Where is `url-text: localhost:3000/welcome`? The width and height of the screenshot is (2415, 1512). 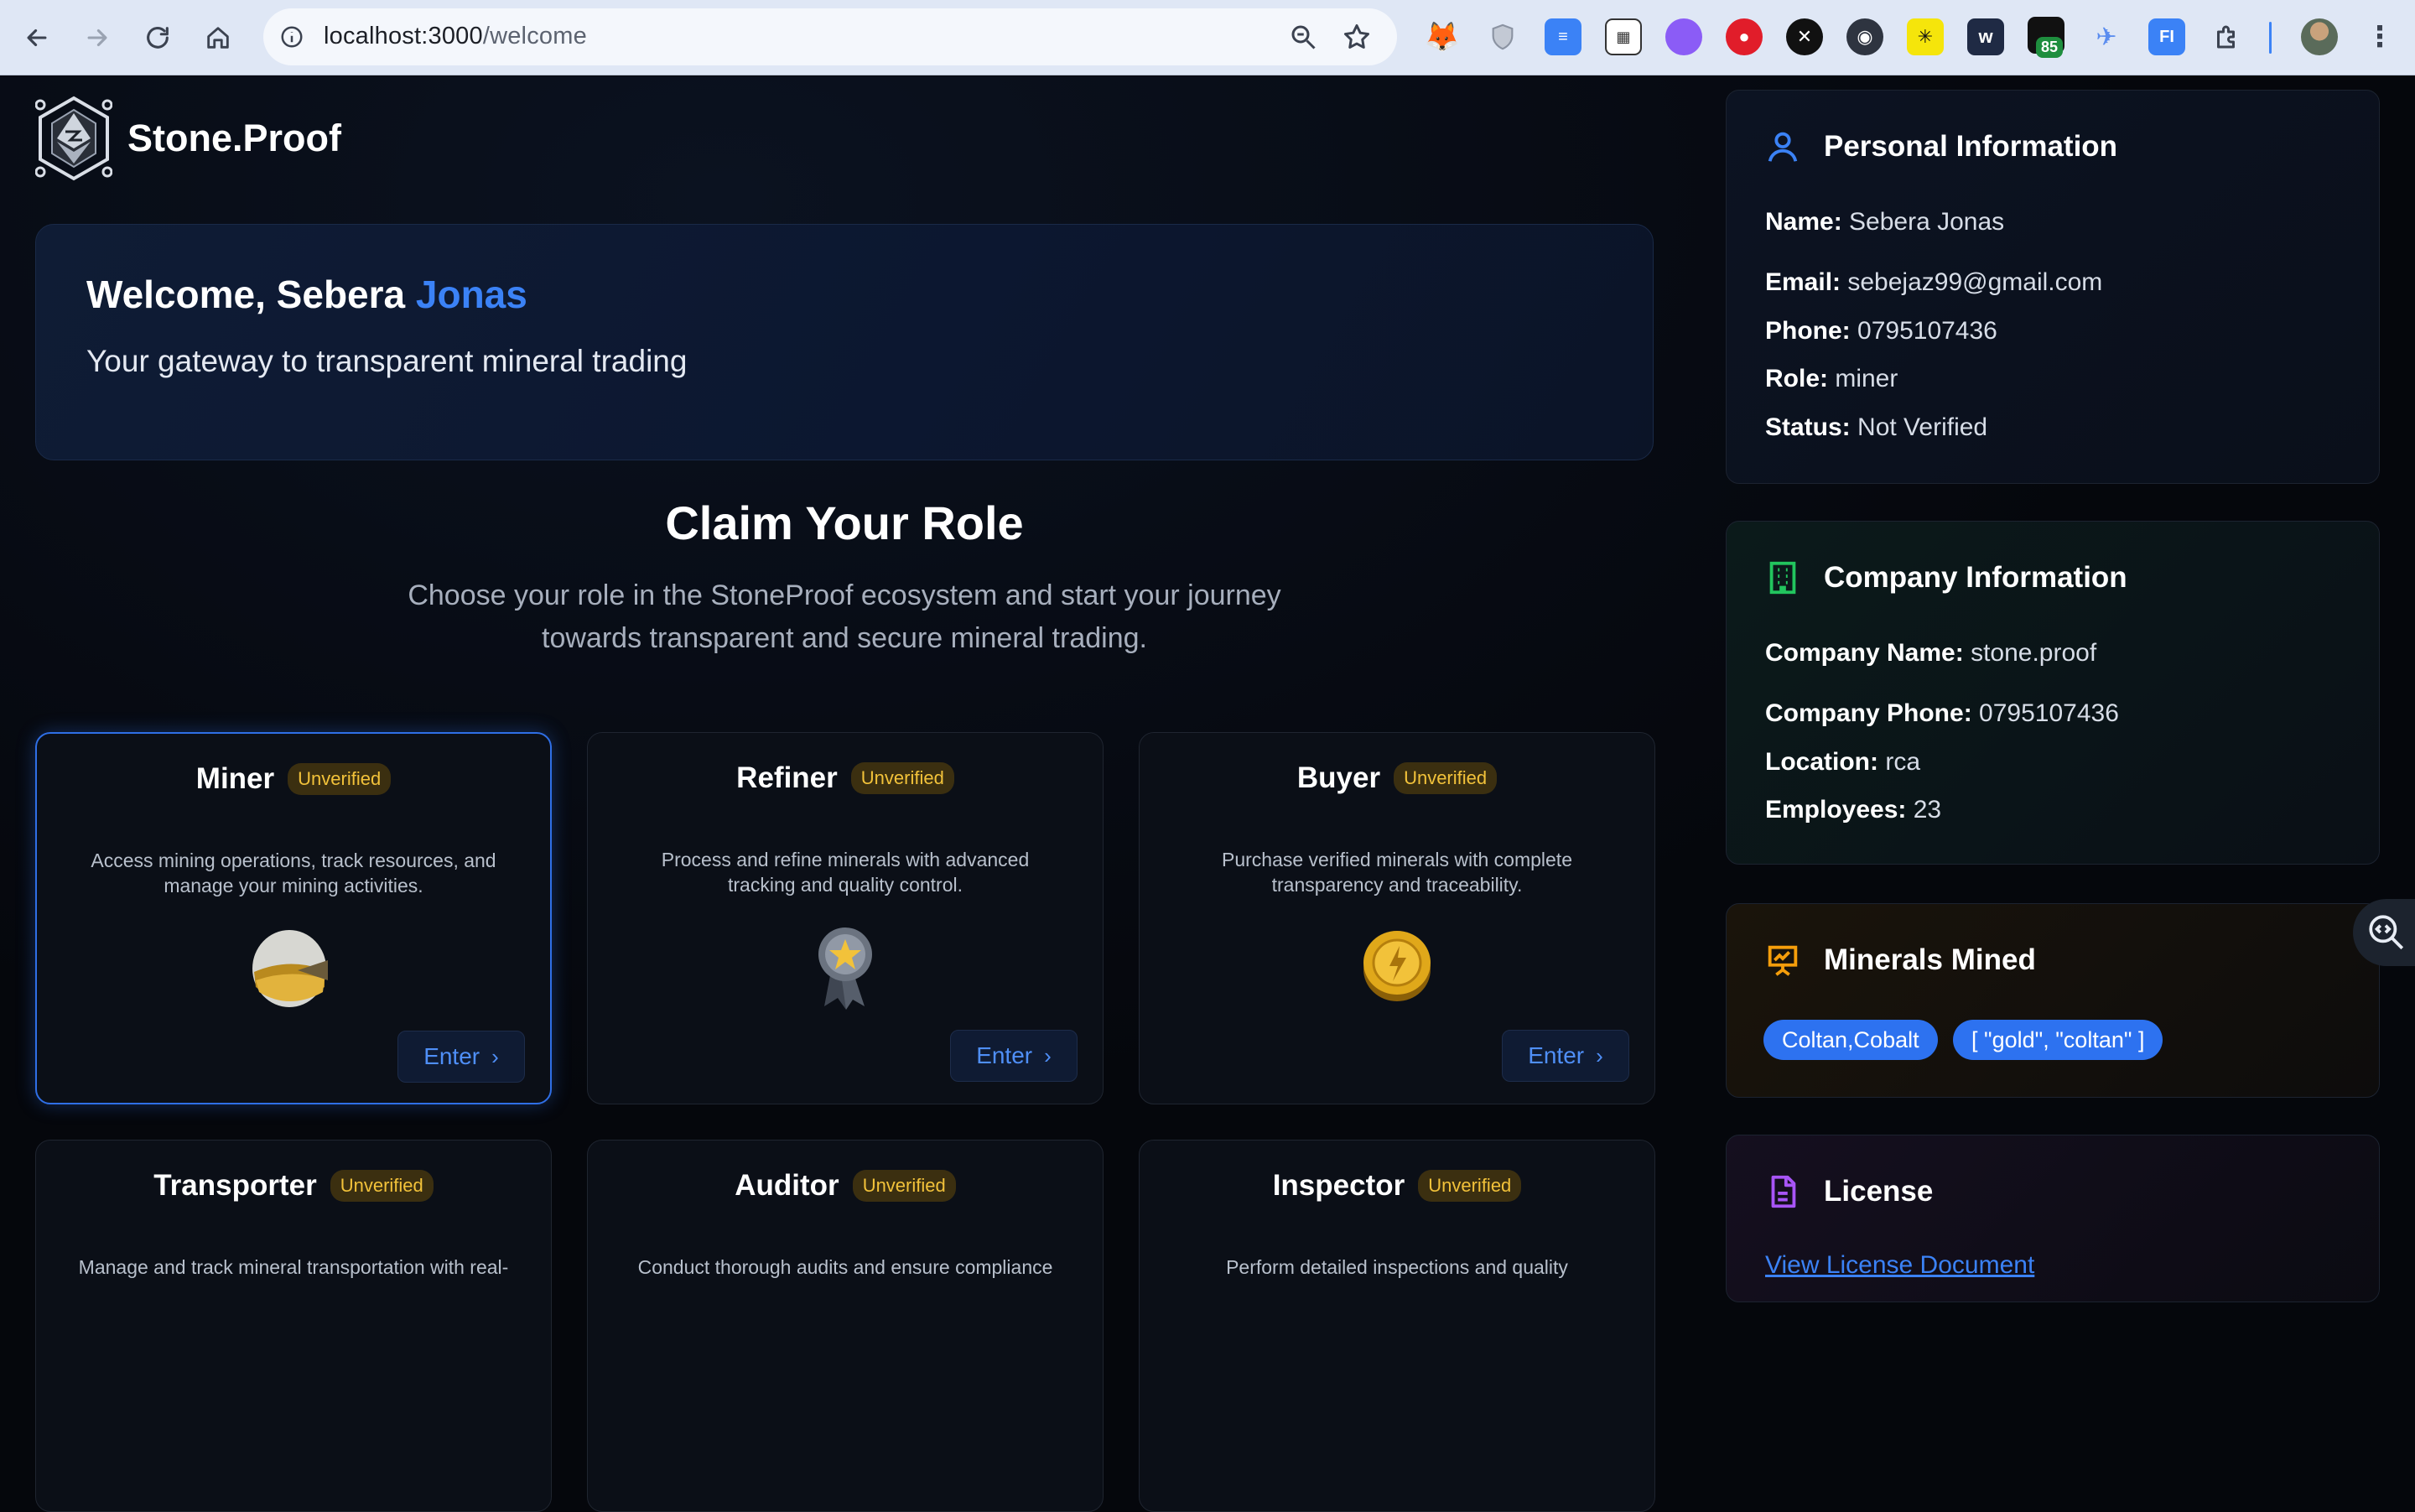 url-text: localhost:3000/welcome is located at coordinates (455, 36).